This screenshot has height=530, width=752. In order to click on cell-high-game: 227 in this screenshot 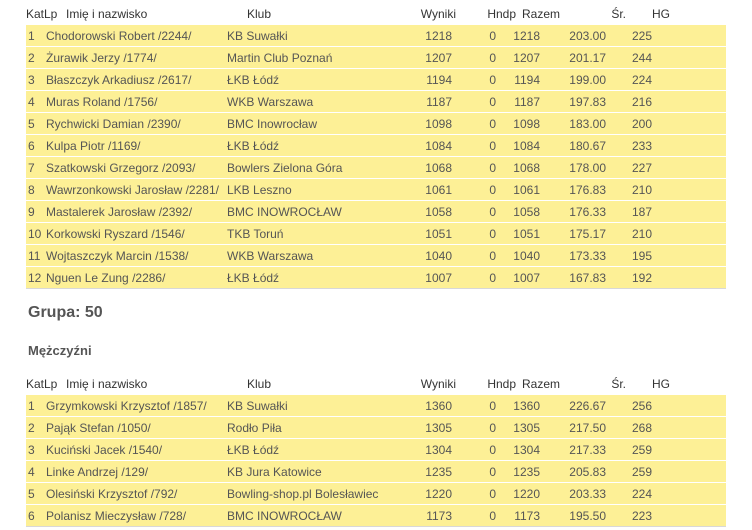, I will do `click(641, 168)`.